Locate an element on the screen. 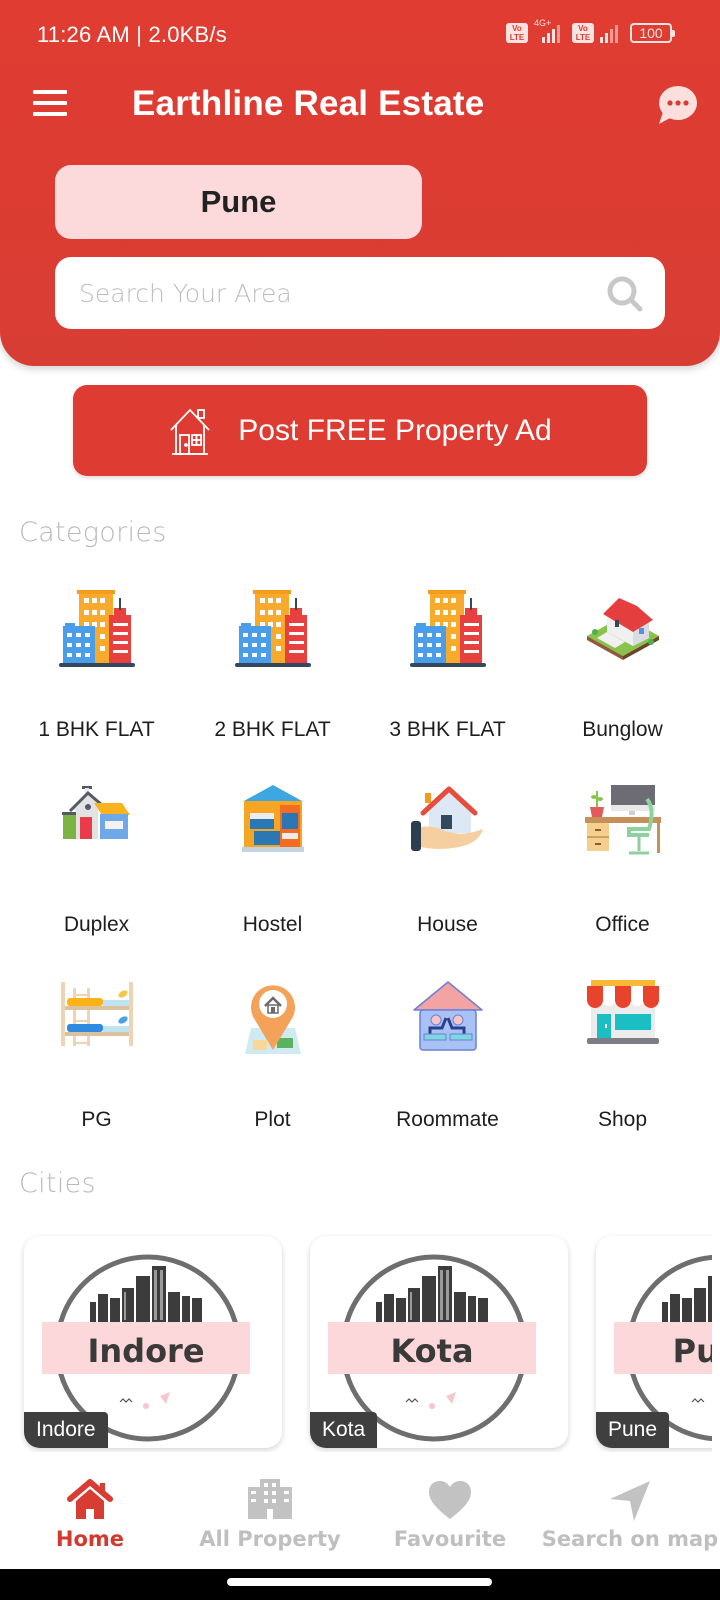  search-box is located at coordinates (360, 293).